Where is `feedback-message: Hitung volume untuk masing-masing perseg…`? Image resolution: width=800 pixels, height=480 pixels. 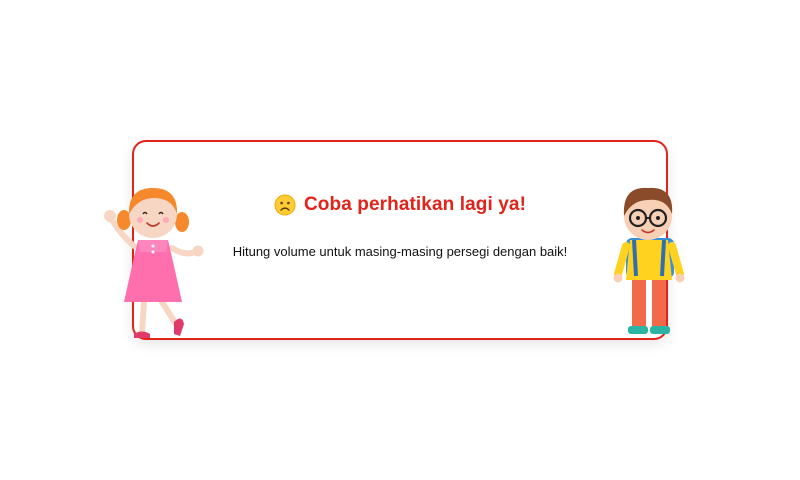
feedback-message: Hitung volume untuk masing-masing perseg… is located at coordinates (400, 251).